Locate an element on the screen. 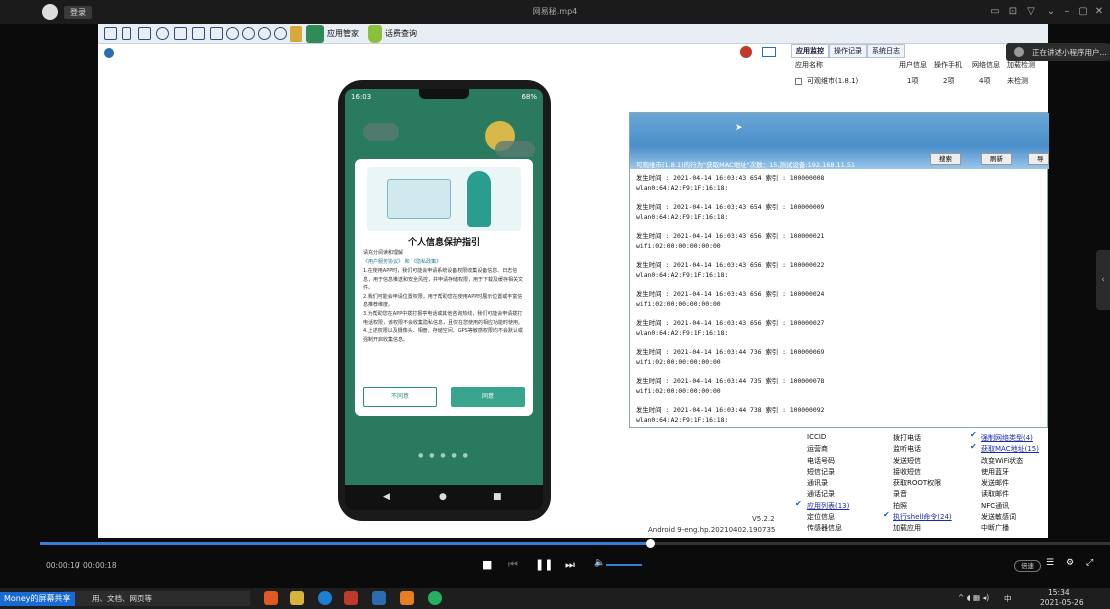 This screenshot has height=609, width=1110. record-icon is located at coordinates (746, 52).